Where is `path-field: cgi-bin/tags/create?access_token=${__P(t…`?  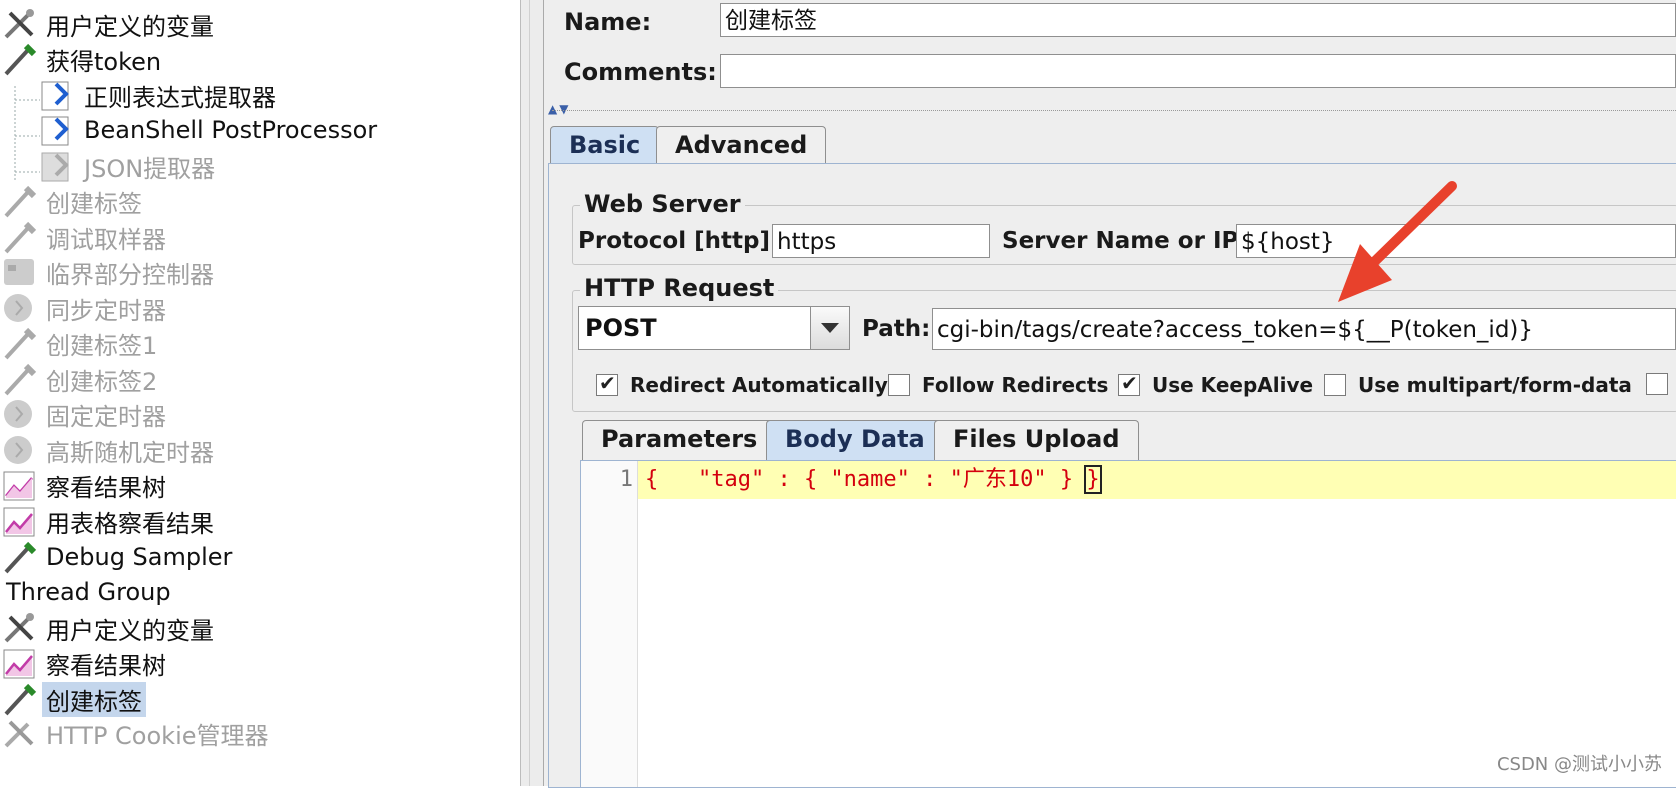
path-field: cgi-bin/tags/create?access_token=${__P(t… is located at coordinates (1304, 329).